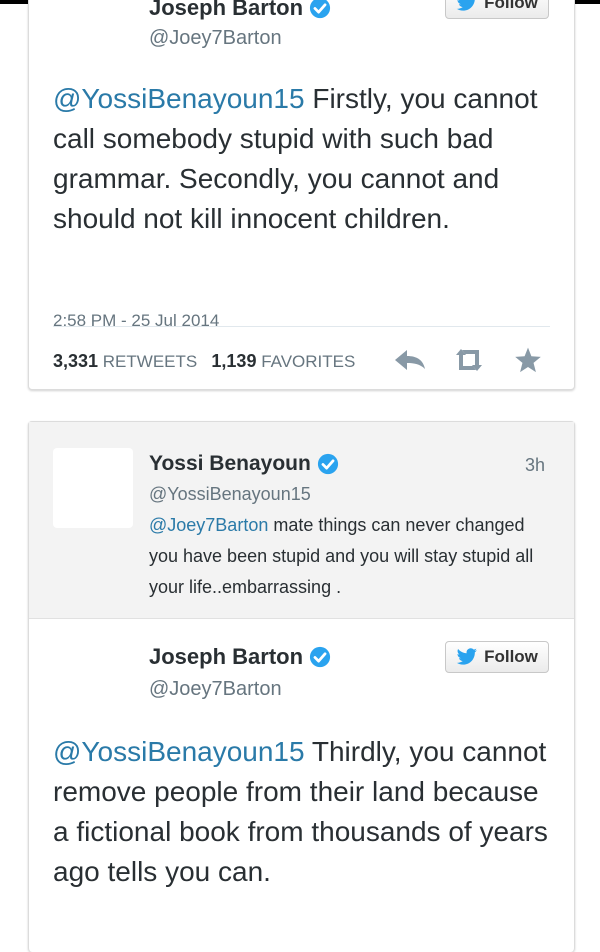  What do you see at coordinates (233, 361) in the screenshot?
I see `favorite-count: 1,139` at bounding box center [233, 361].